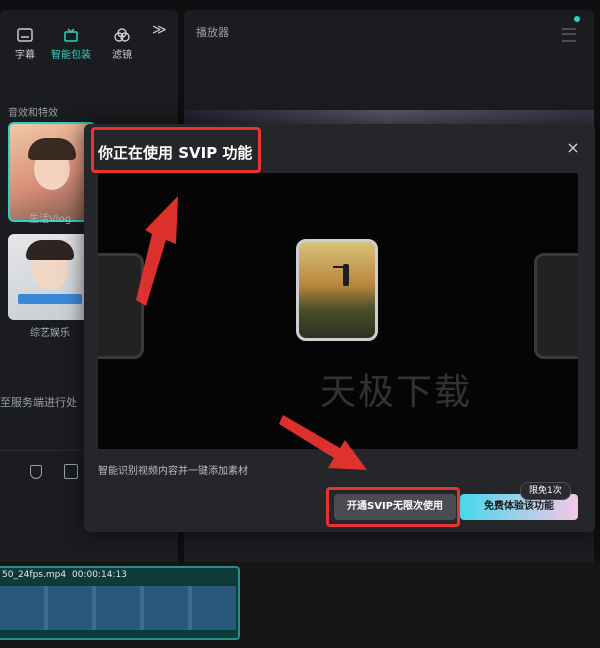 The image size is (600, 648). Describe the element at coordinates (323, 442) in the screenshot. I see `arrow-to-button` at that location.